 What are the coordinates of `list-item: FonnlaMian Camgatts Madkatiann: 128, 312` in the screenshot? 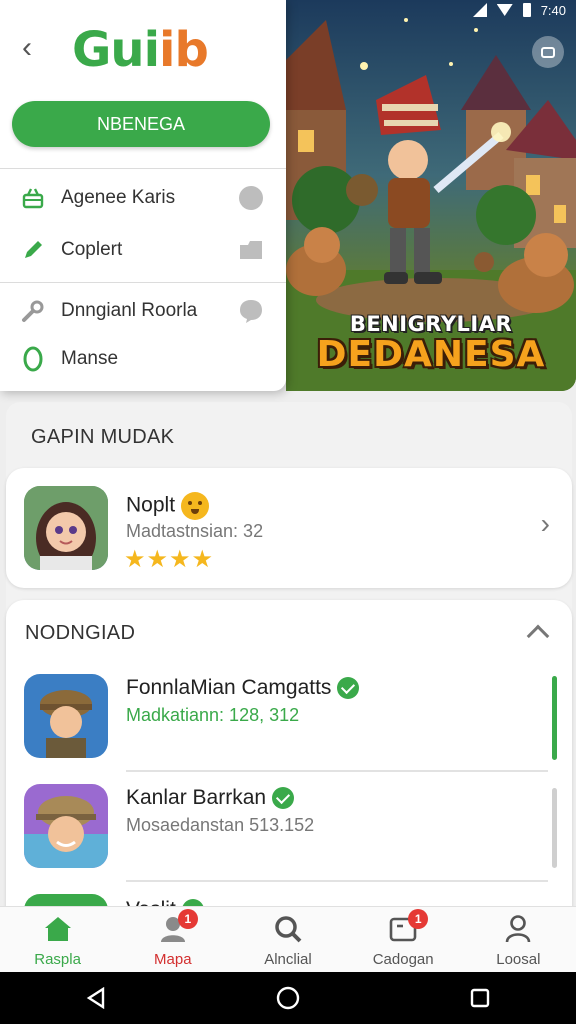 It's located at (289, 716).